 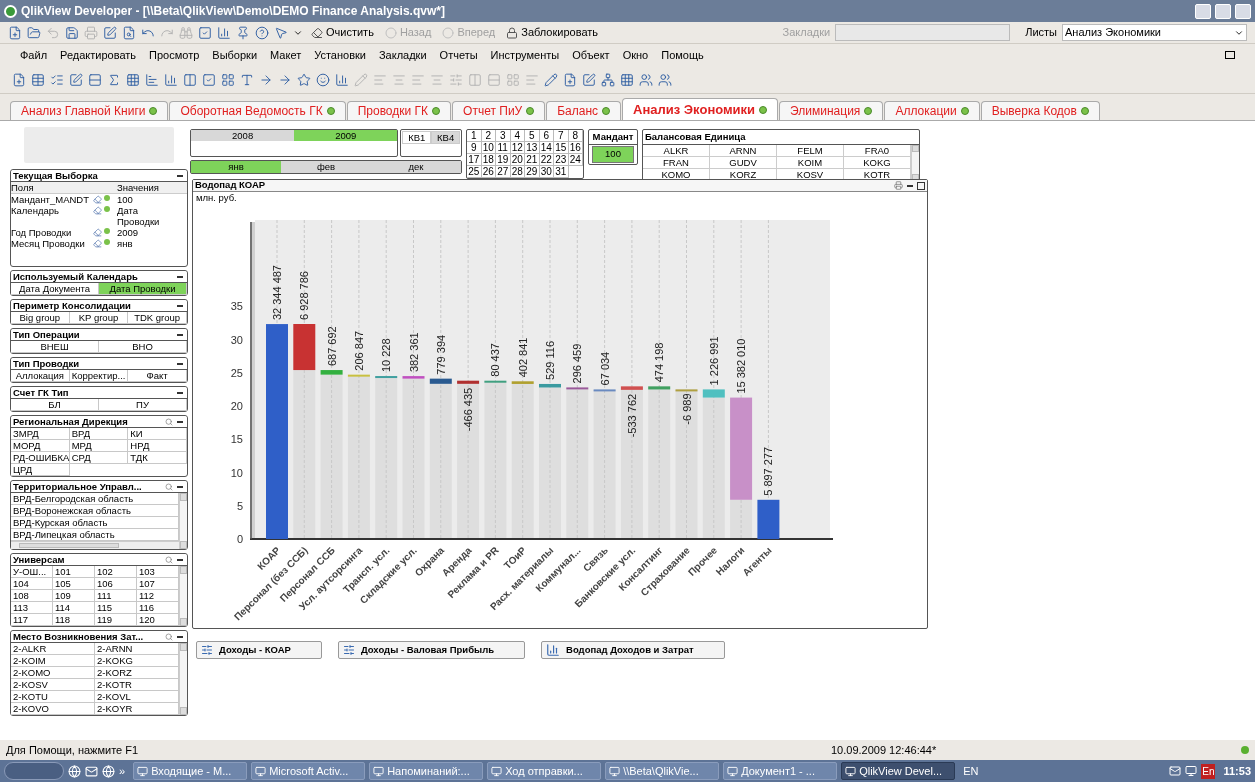 What do you see at coordinates (32, 584) in the screenshot?
I see `list-item: 104` at bounding box center [32, 584].